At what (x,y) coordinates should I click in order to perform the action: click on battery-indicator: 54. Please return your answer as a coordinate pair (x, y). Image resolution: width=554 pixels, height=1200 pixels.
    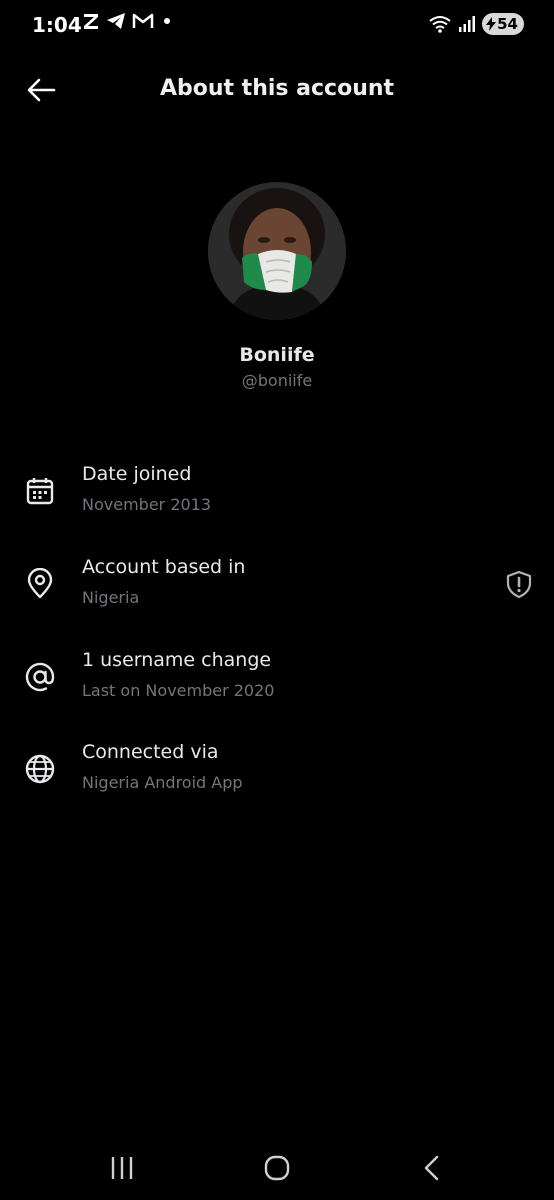
    Looking at the image, I should click on (503, 24).